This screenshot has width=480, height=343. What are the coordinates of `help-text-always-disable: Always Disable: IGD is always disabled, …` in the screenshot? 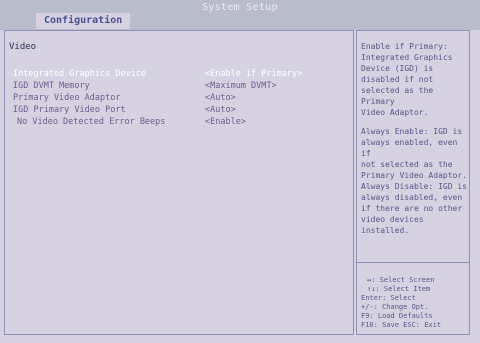 It's located at (414, 208).